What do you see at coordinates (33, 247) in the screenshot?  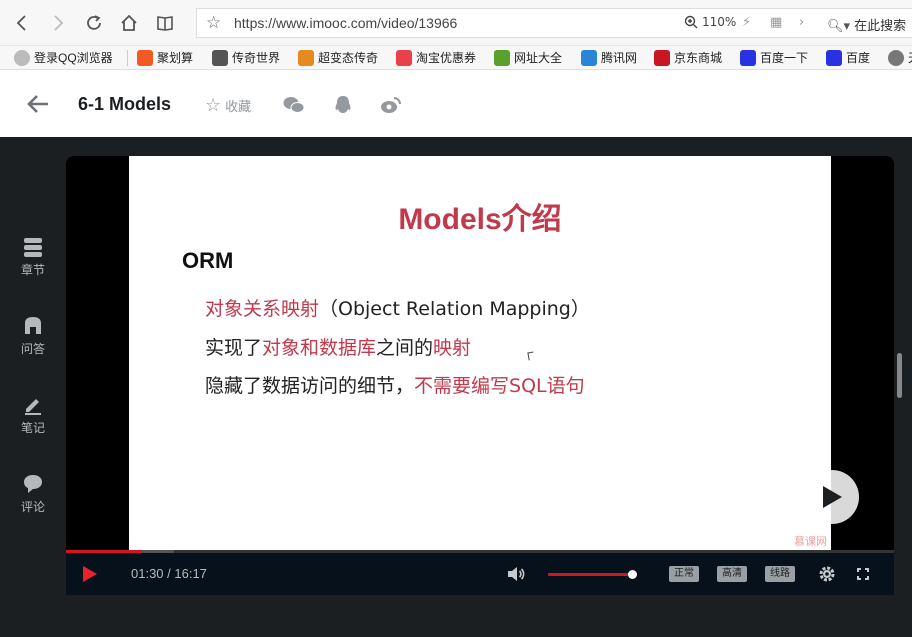 I see `chapters-icon` at bounding box center [33, 247].